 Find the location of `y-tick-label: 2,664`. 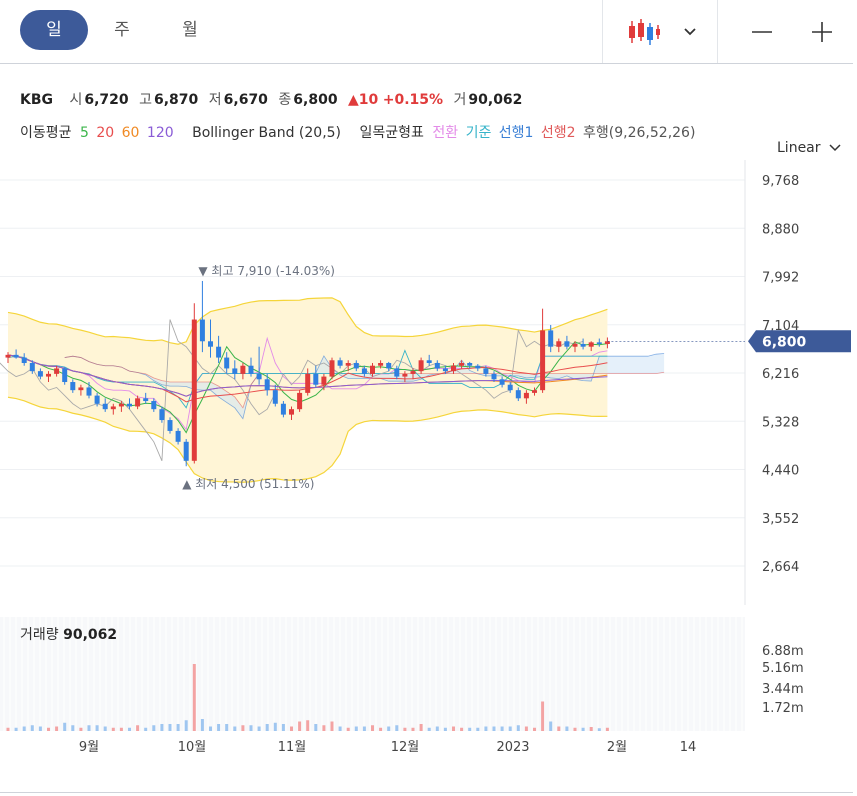

y-tick-label: 2,664 is located at coordinates (780, 567).